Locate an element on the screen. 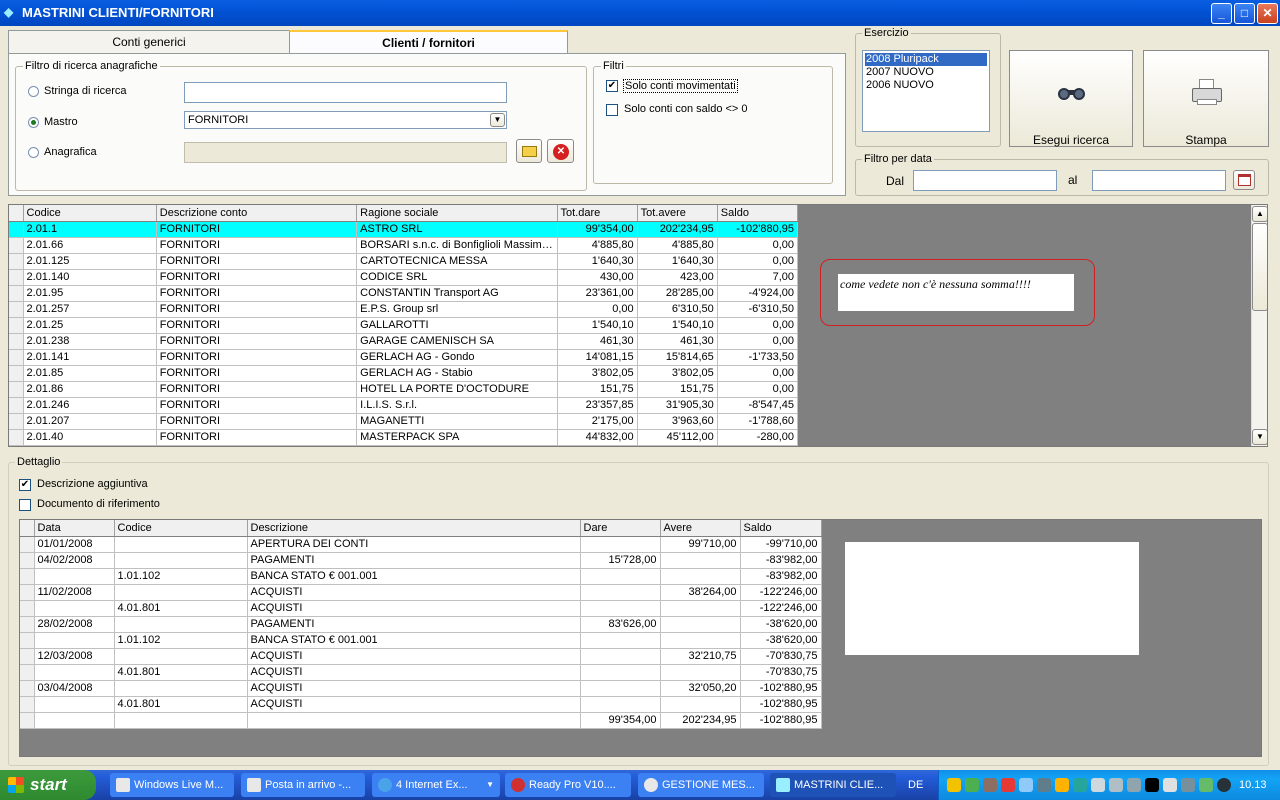 The image size is (1280, 800). checkbox-documento-riferimento is located at coordinates (25, 505).